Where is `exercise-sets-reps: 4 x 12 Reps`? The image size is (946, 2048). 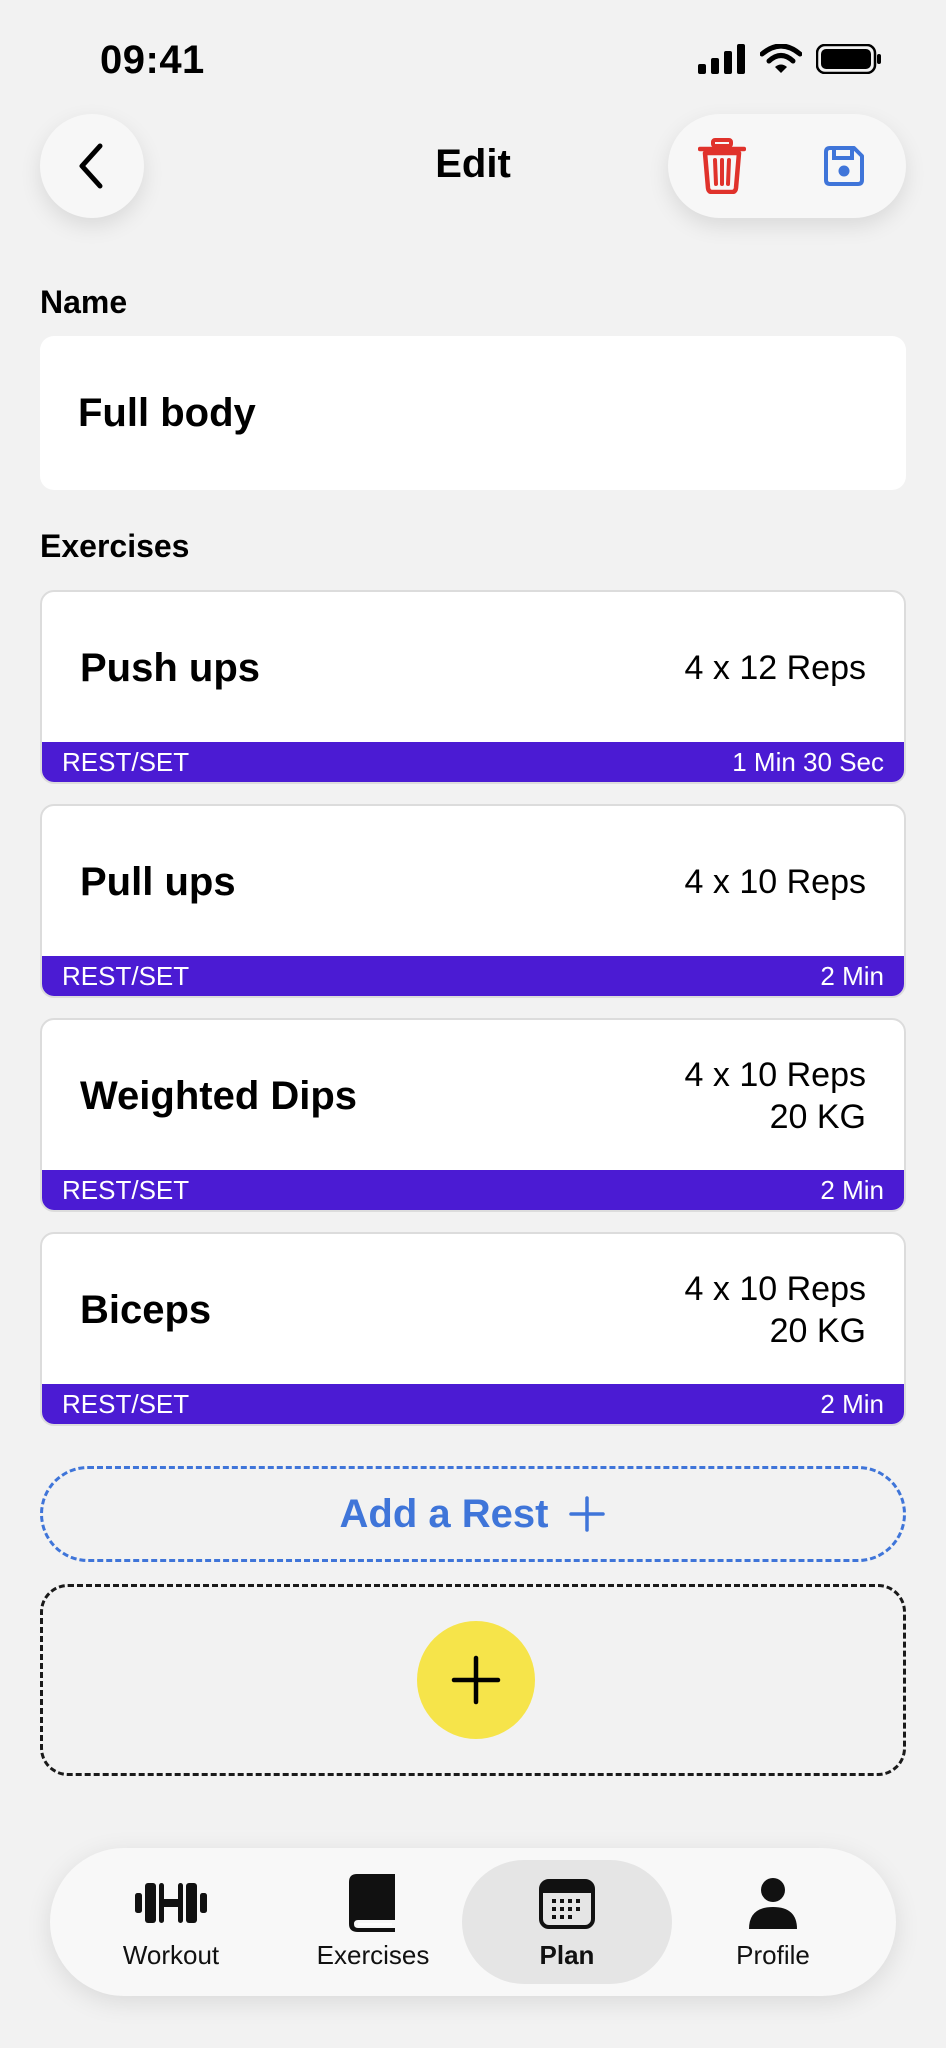
exercise-sets-reps: 4 x 12 Reps is located at coordinates (775, 668).